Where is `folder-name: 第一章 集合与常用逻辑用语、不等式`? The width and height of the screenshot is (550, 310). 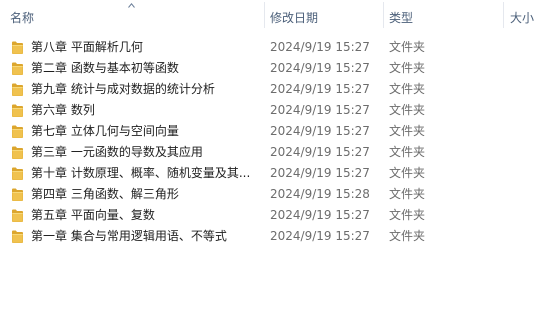
folder-name: 第一章 集合与常用逻辑用语、不等式 is located at coordinates (129, 236).